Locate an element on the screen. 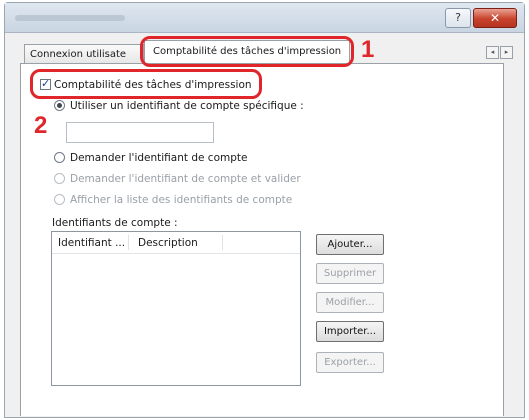 This screenshot has width=529, height=420. account-list-label: Identifiants de compte : is located at coordinates (115, 223).